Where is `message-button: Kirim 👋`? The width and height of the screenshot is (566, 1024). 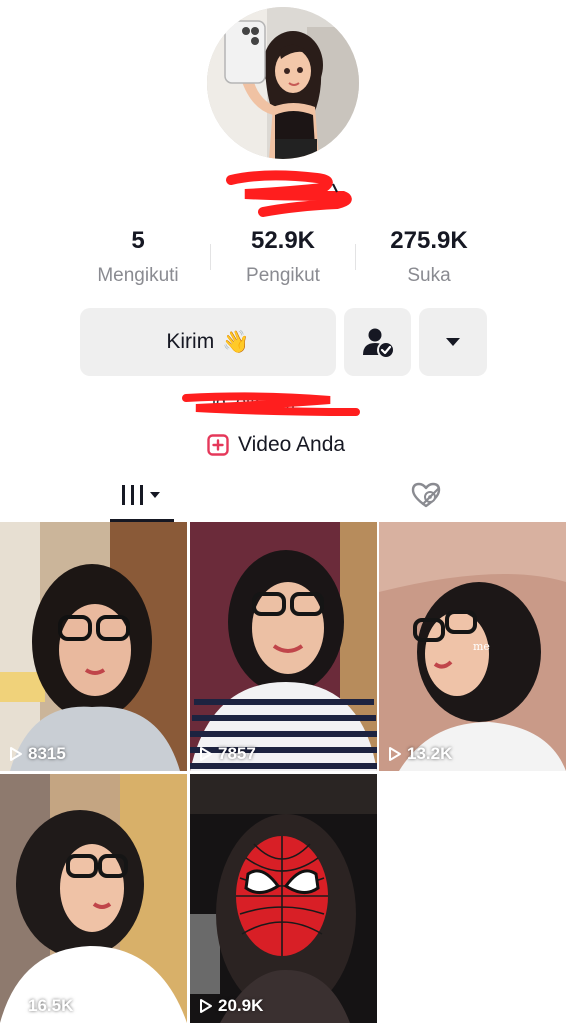
message-button: Kirim 👋 is located at coordinates (208, 342).